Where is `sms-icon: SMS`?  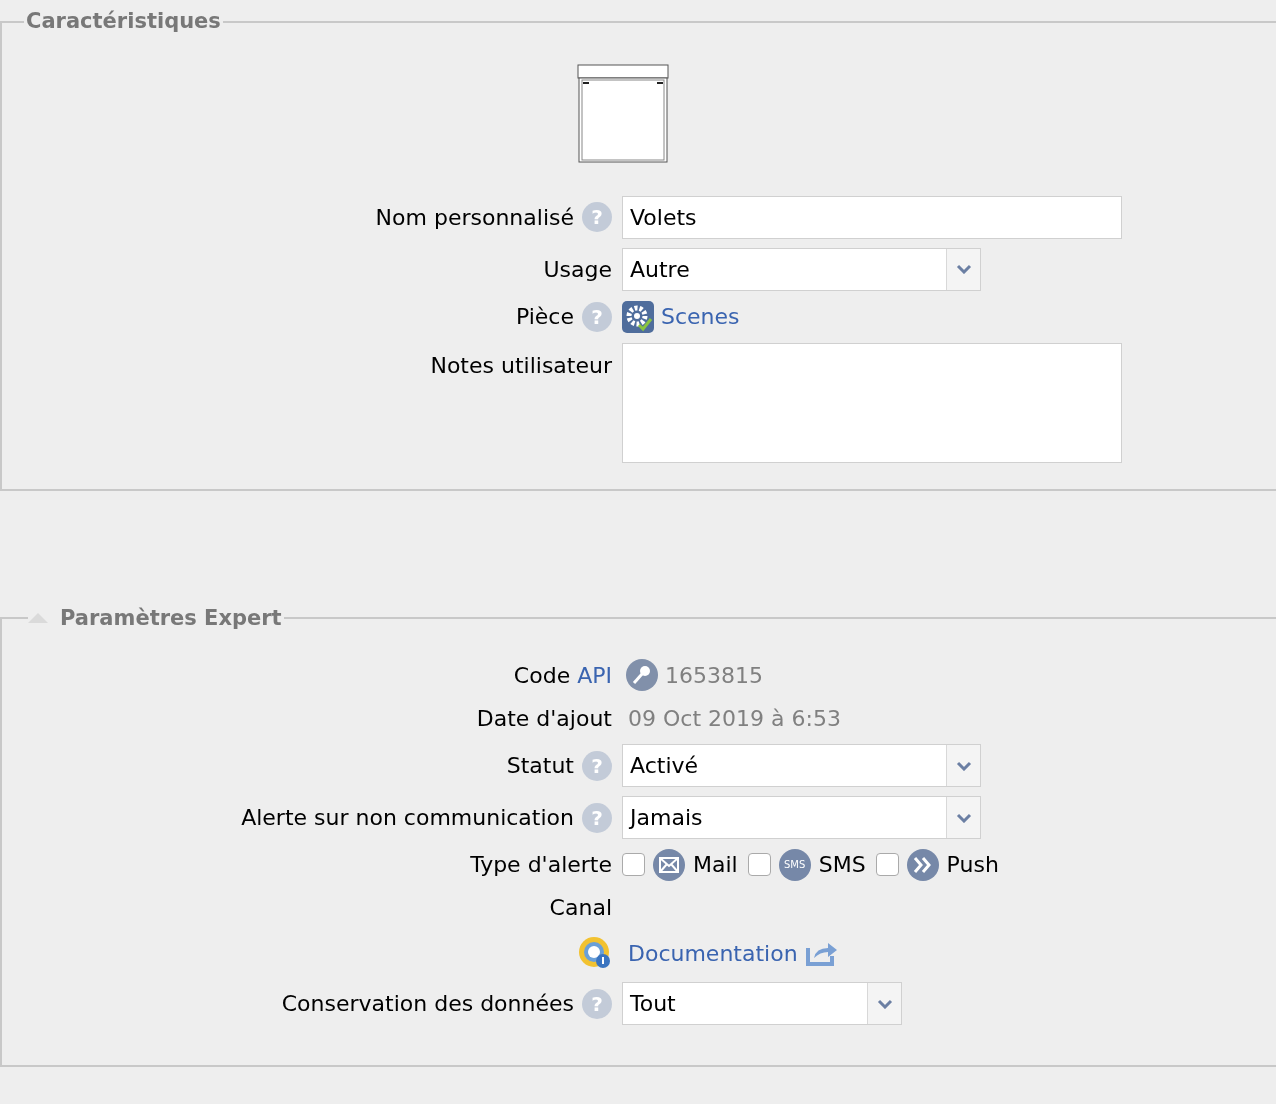 sms-icon: SMS is located at coordinates (794, 864).